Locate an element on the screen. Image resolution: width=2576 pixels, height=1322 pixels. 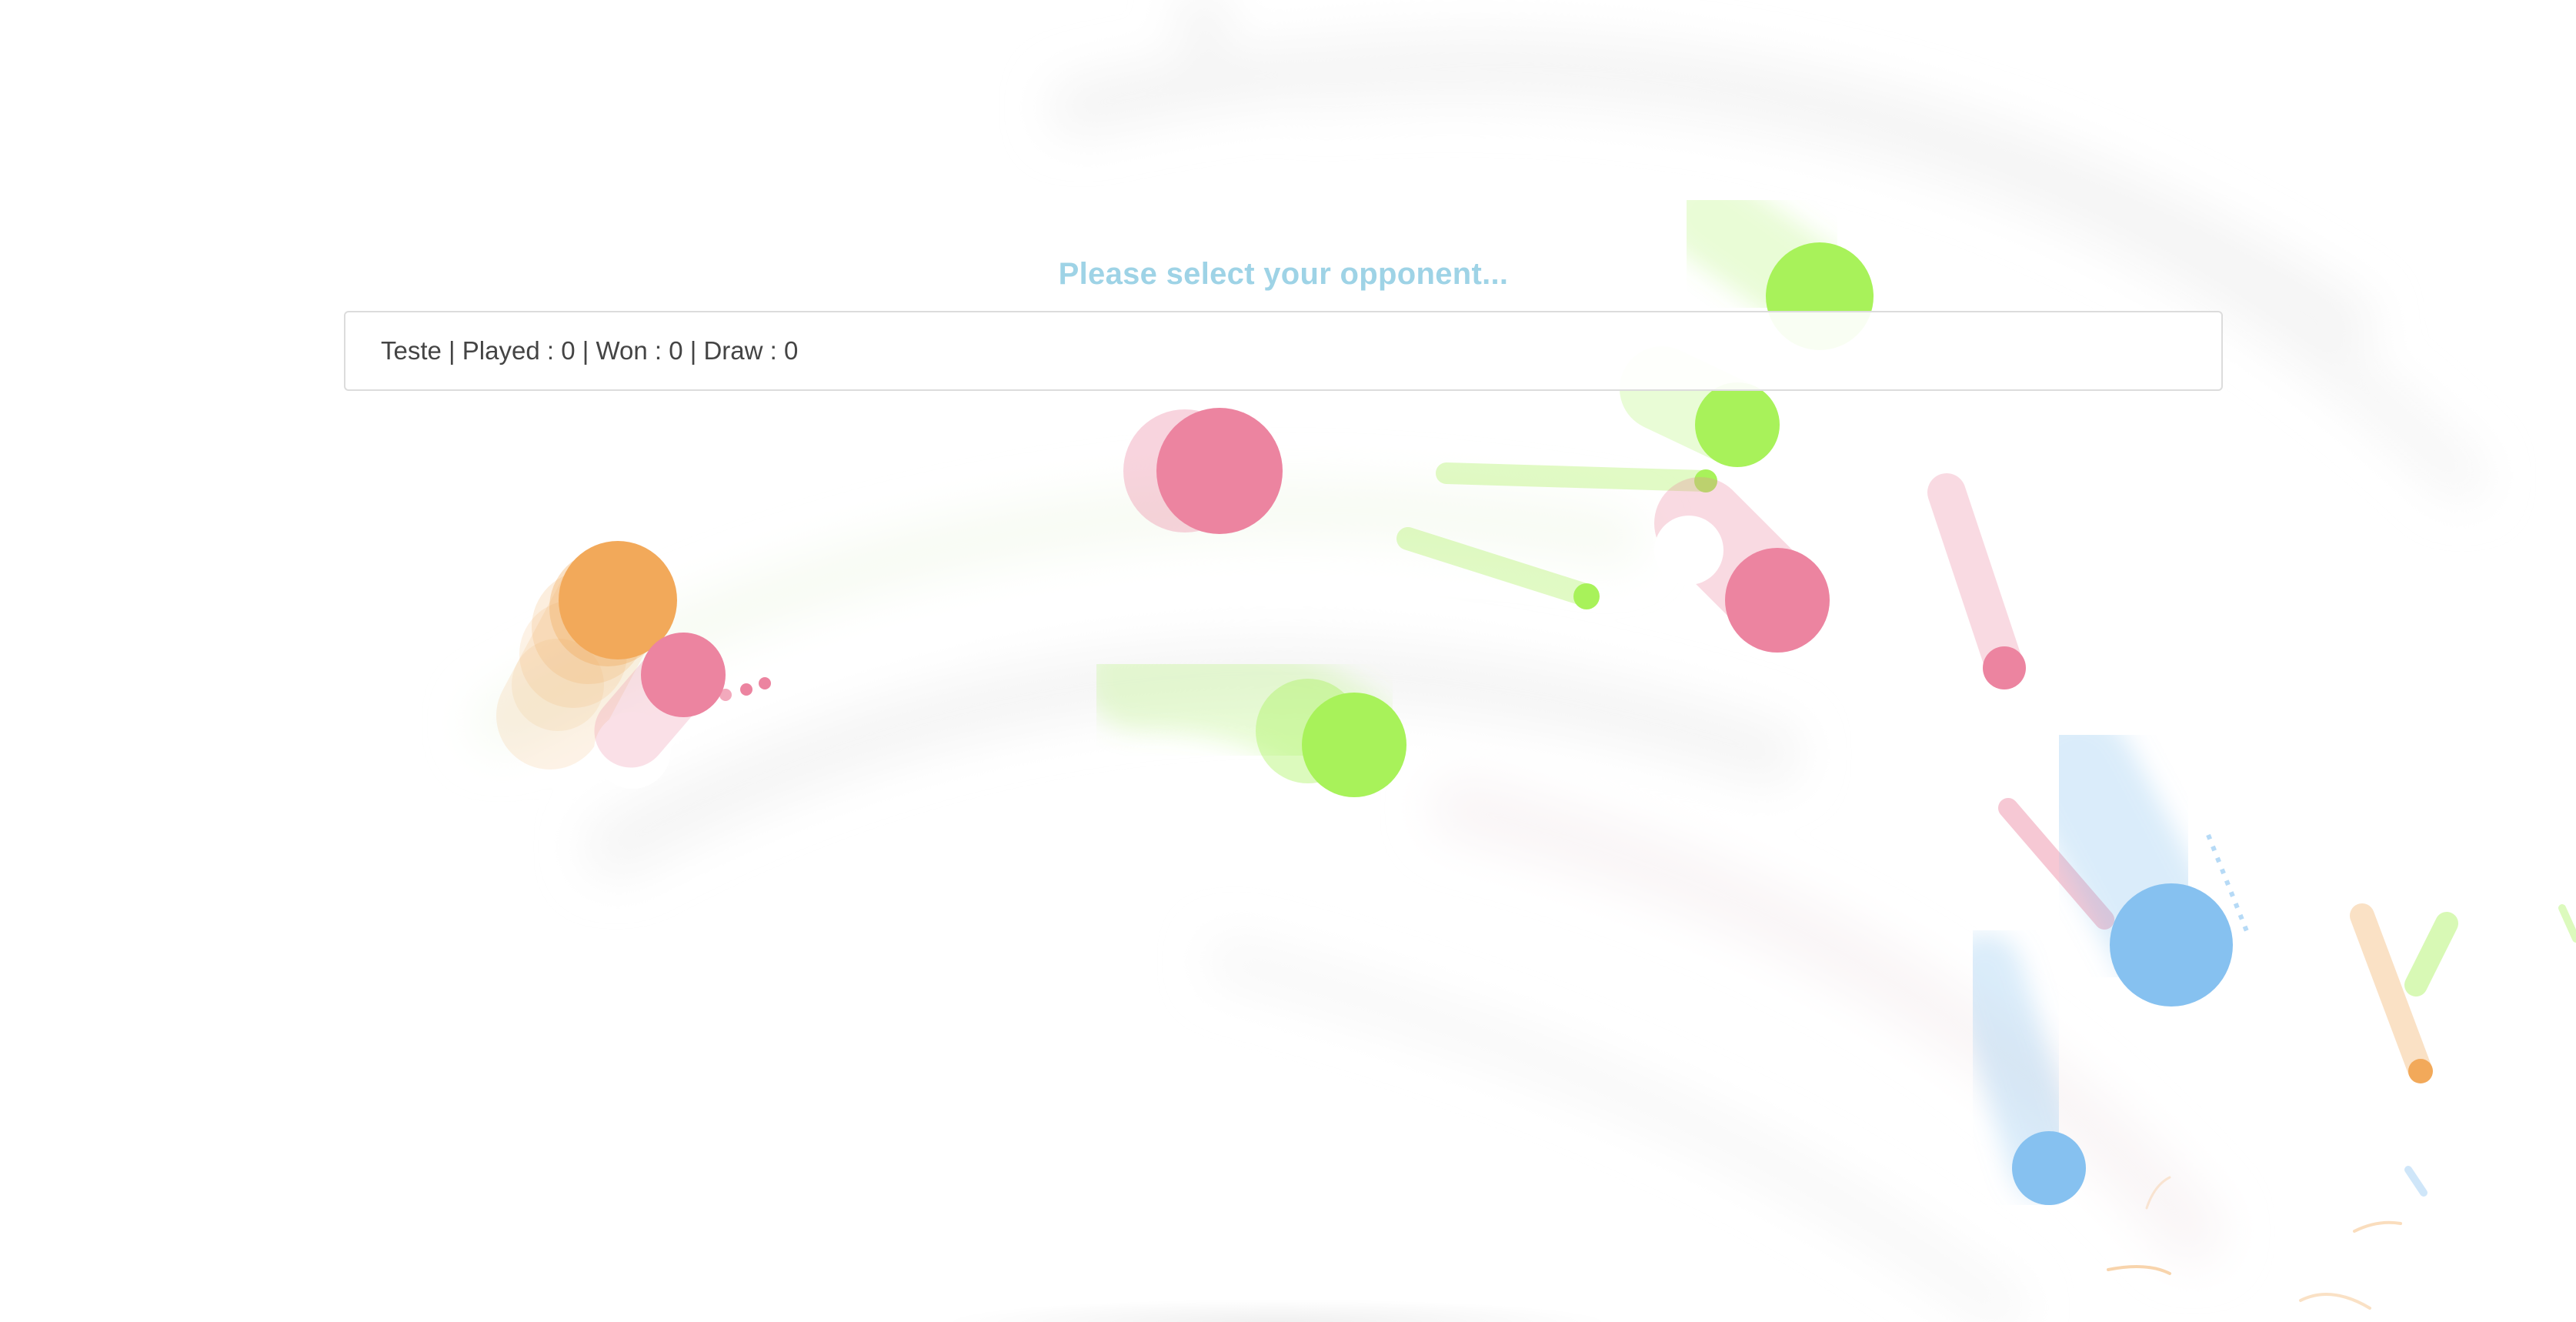
pink-ball-top is located at coordinates (1157, 471).